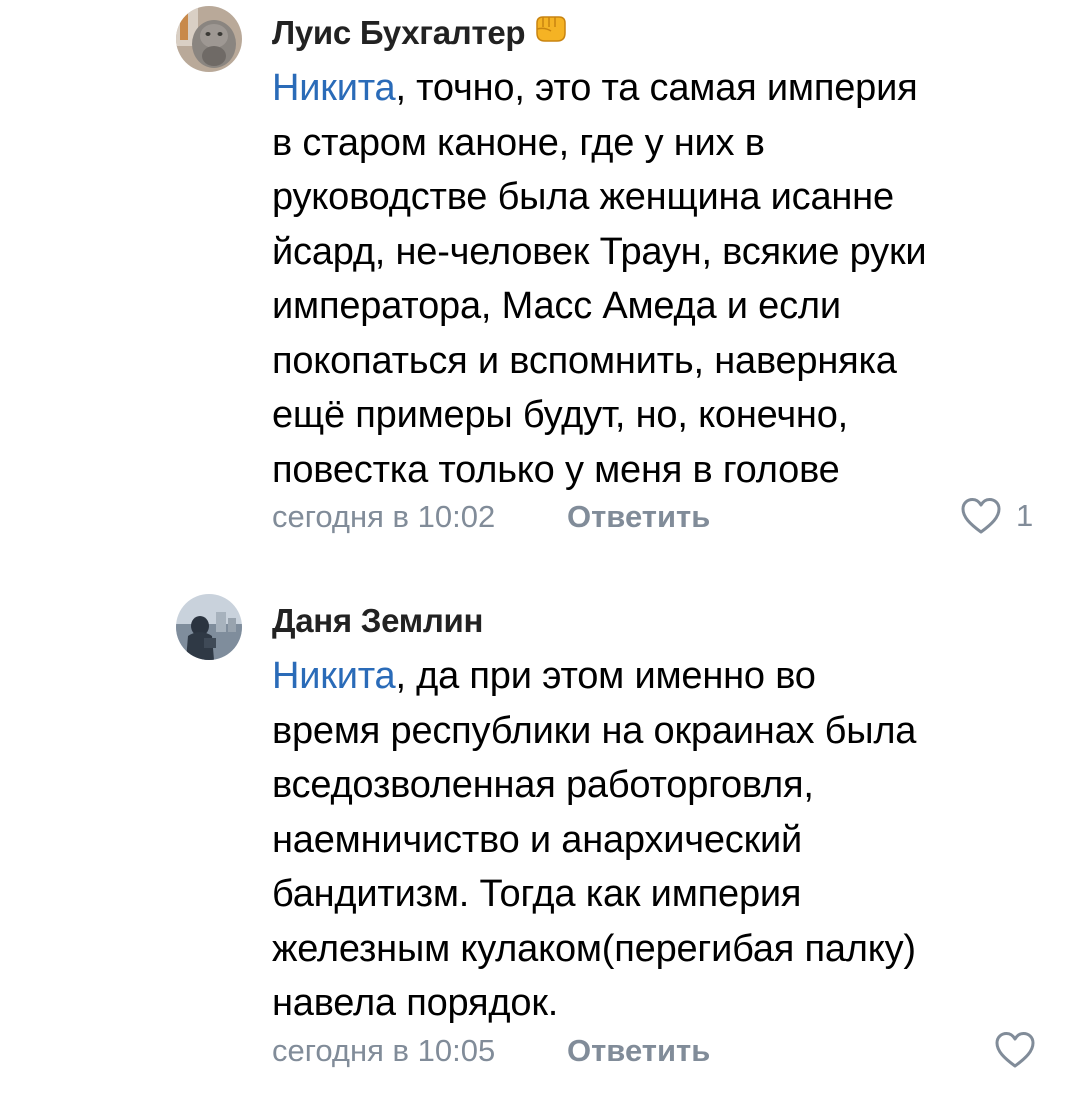  I want to click on like-count: 1, so click(1025, 515).